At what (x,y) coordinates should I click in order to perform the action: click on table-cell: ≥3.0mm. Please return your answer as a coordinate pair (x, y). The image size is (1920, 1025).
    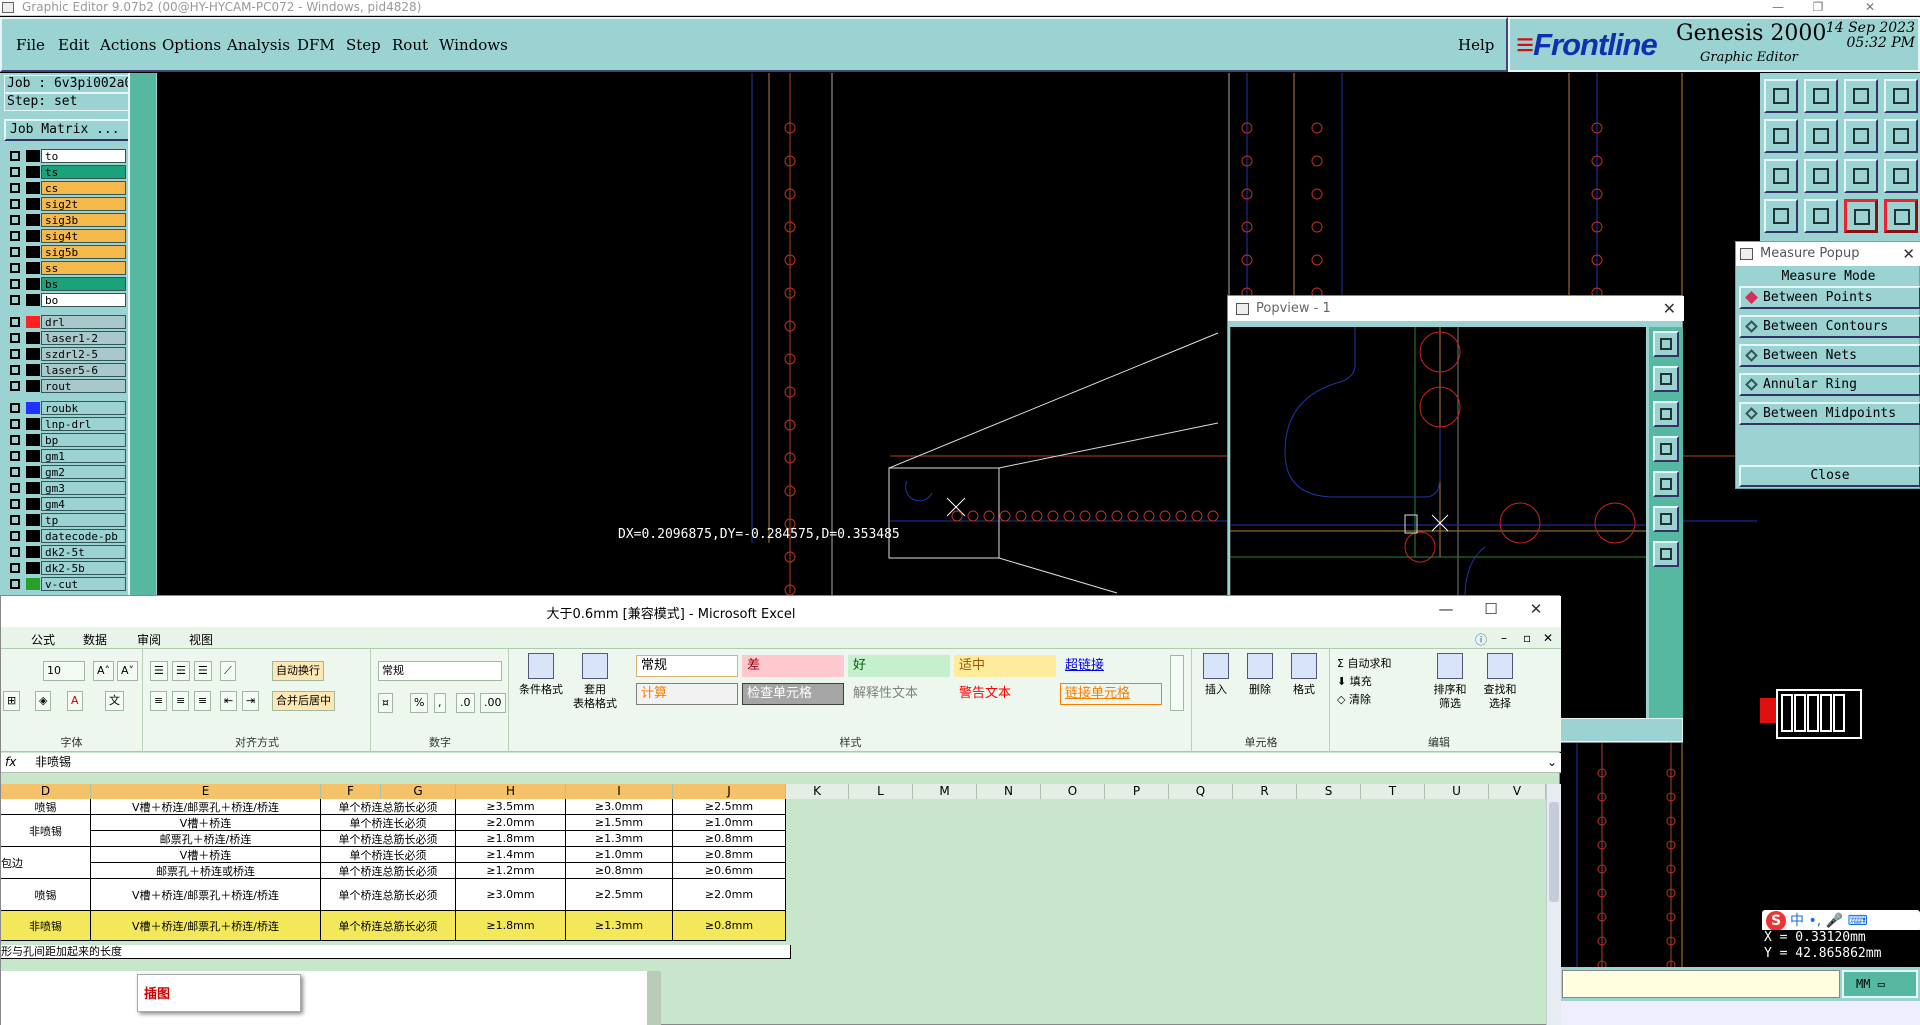
    Looking at the image, I should click on (619, 807).